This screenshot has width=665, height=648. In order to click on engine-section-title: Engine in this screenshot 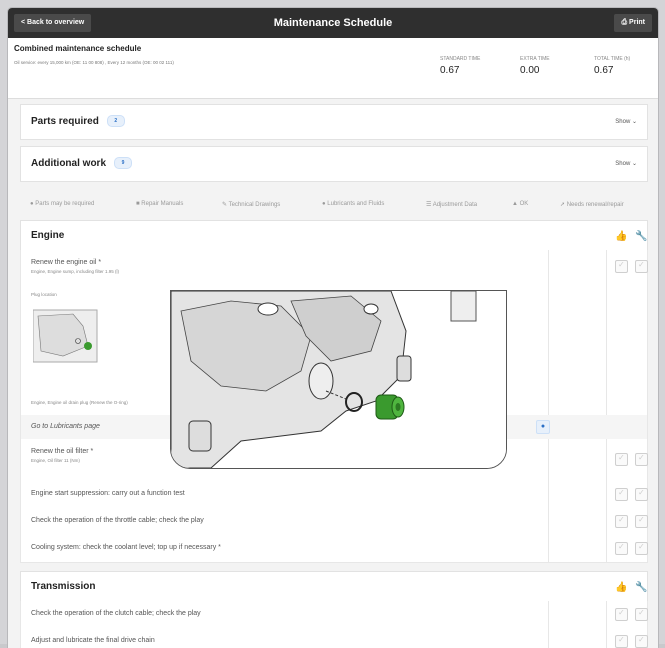, I will do `click(48, 235)`.